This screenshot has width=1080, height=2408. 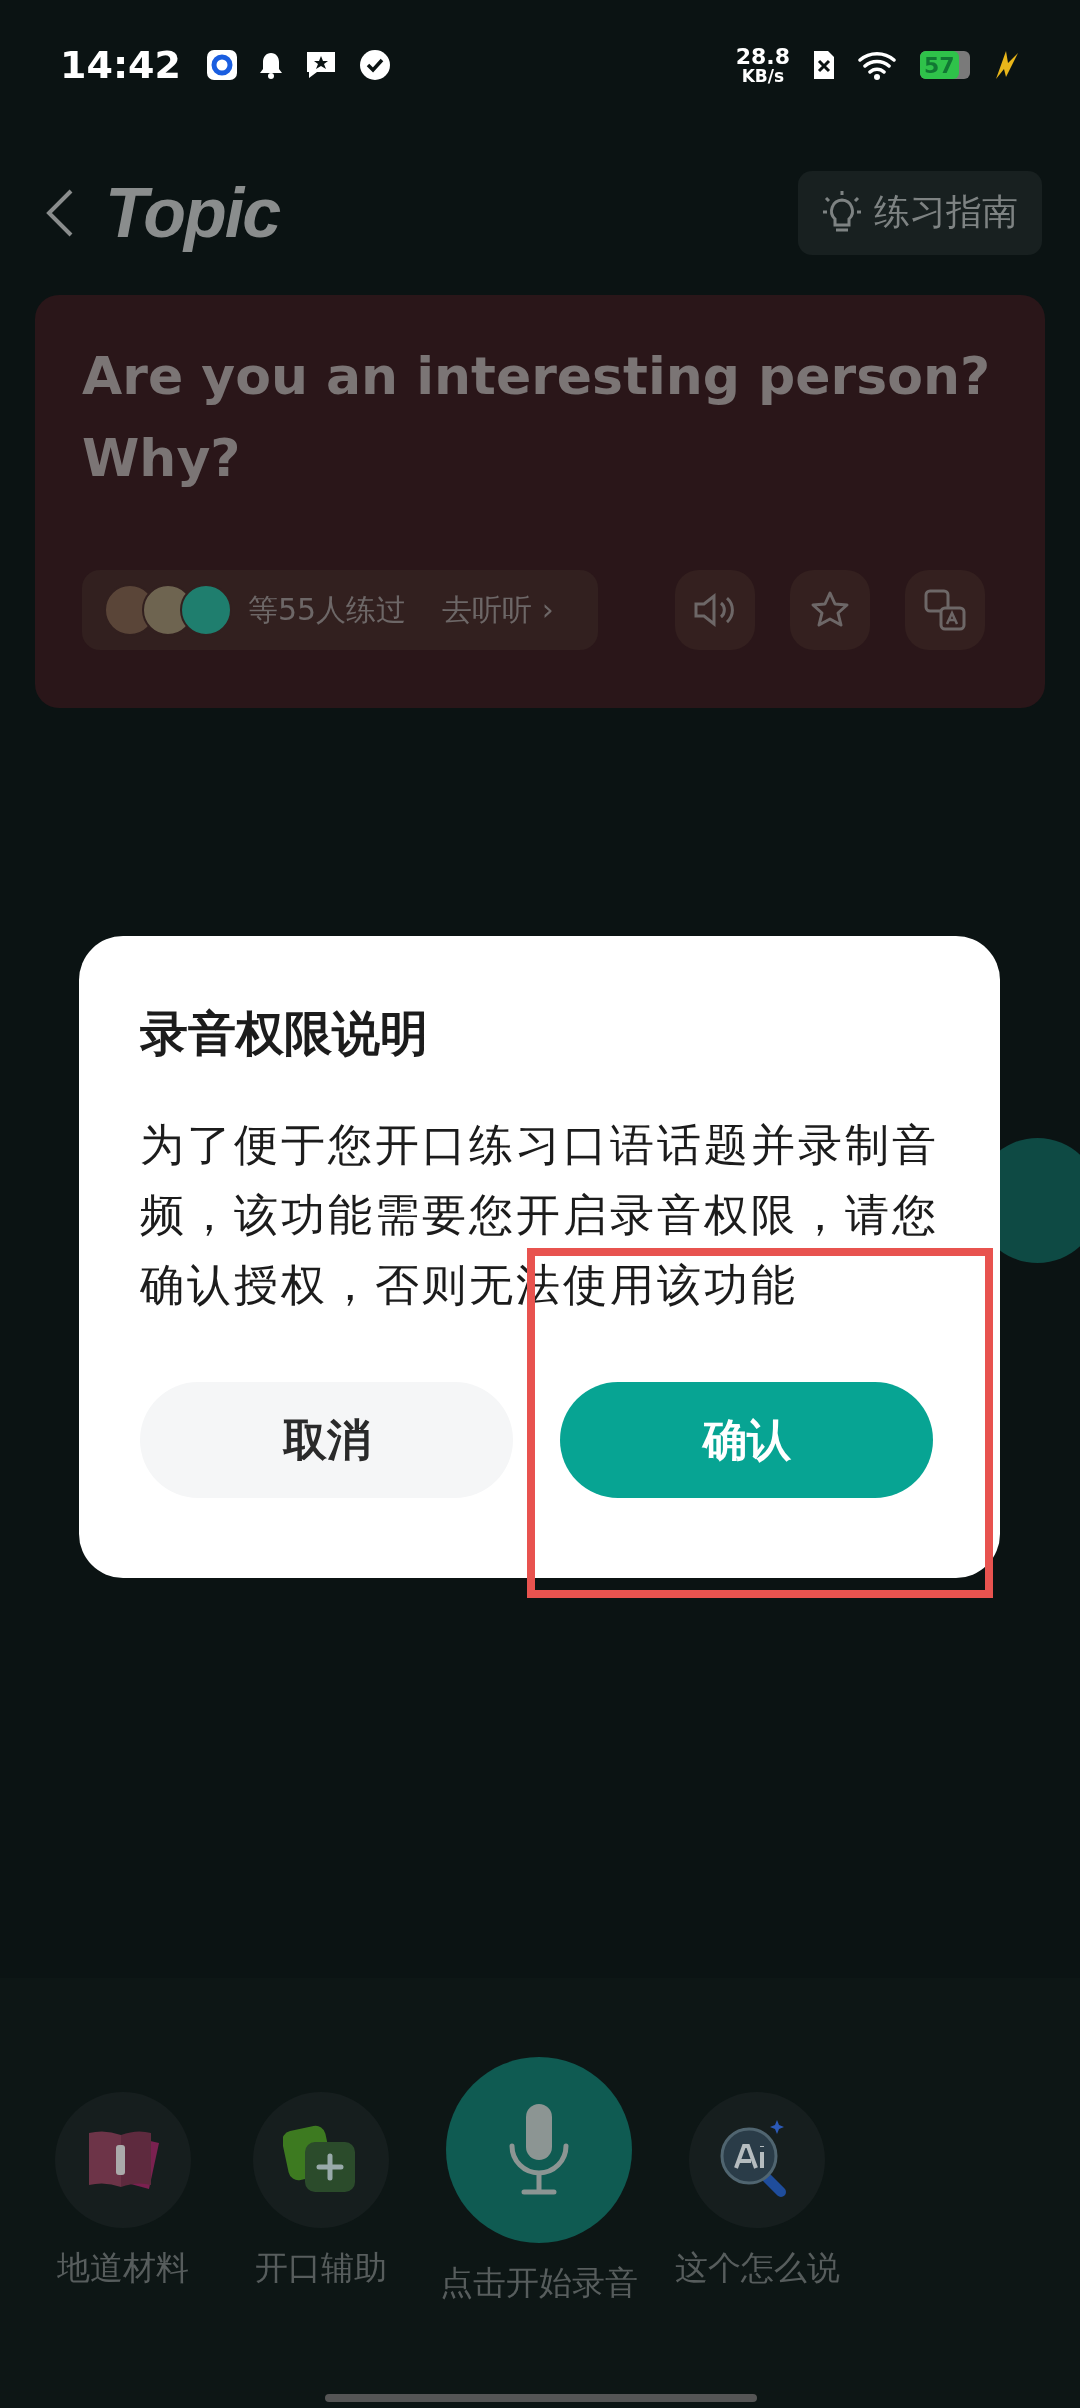 What do you see at coordinates (920, 212) in the screenshot?
I see `guide-button: 练习指南` at bounding box center [920, 212].